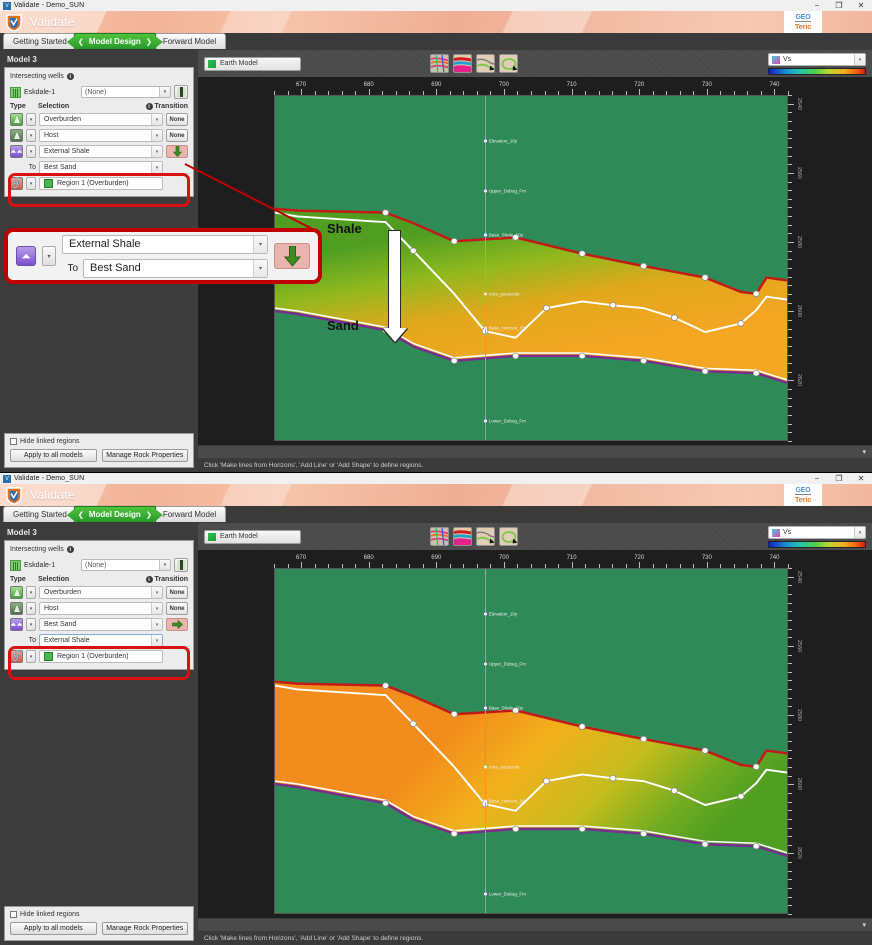  What do you see at coordinates (101, 167) in the screenshot?
I see `transition-to-combo: Best Sand ▾` at bounding box center [101, 167].